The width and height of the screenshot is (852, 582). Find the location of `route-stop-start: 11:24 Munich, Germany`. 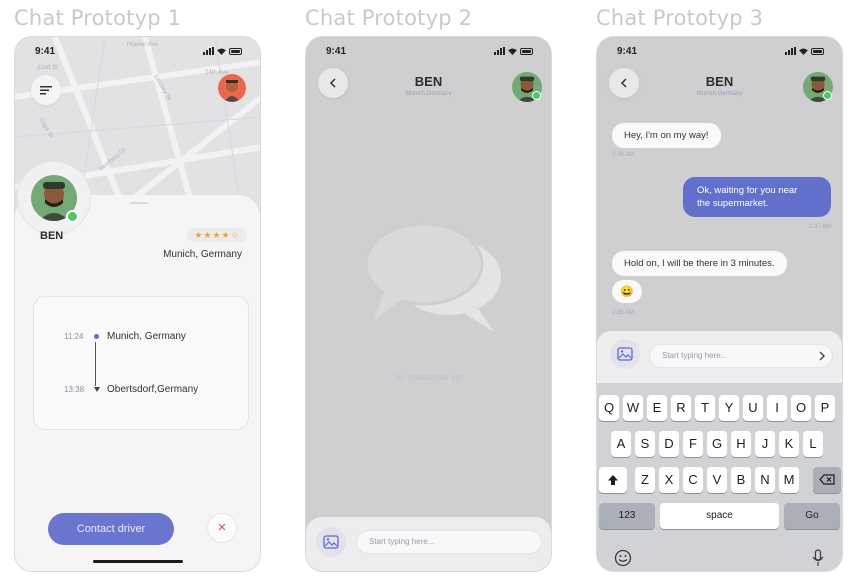

route-stop-start: 11:24 Munich, Germany is located at coordinates (125, 336).